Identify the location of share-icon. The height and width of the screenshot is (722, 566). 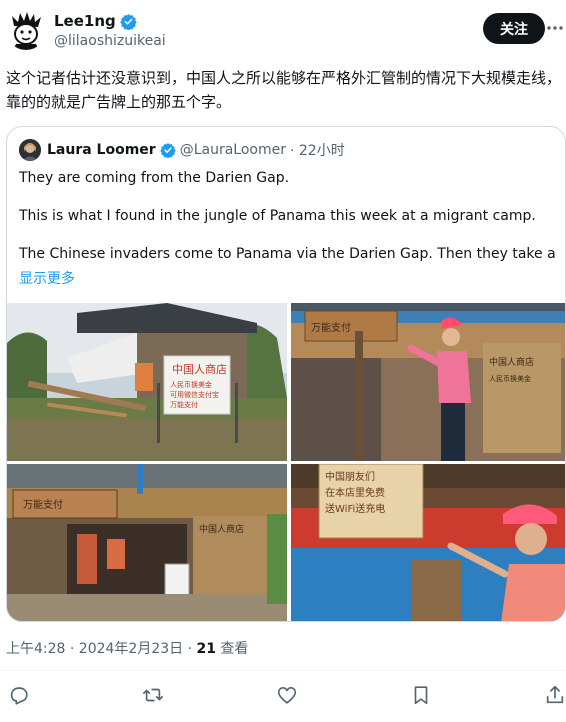
(555, 694).